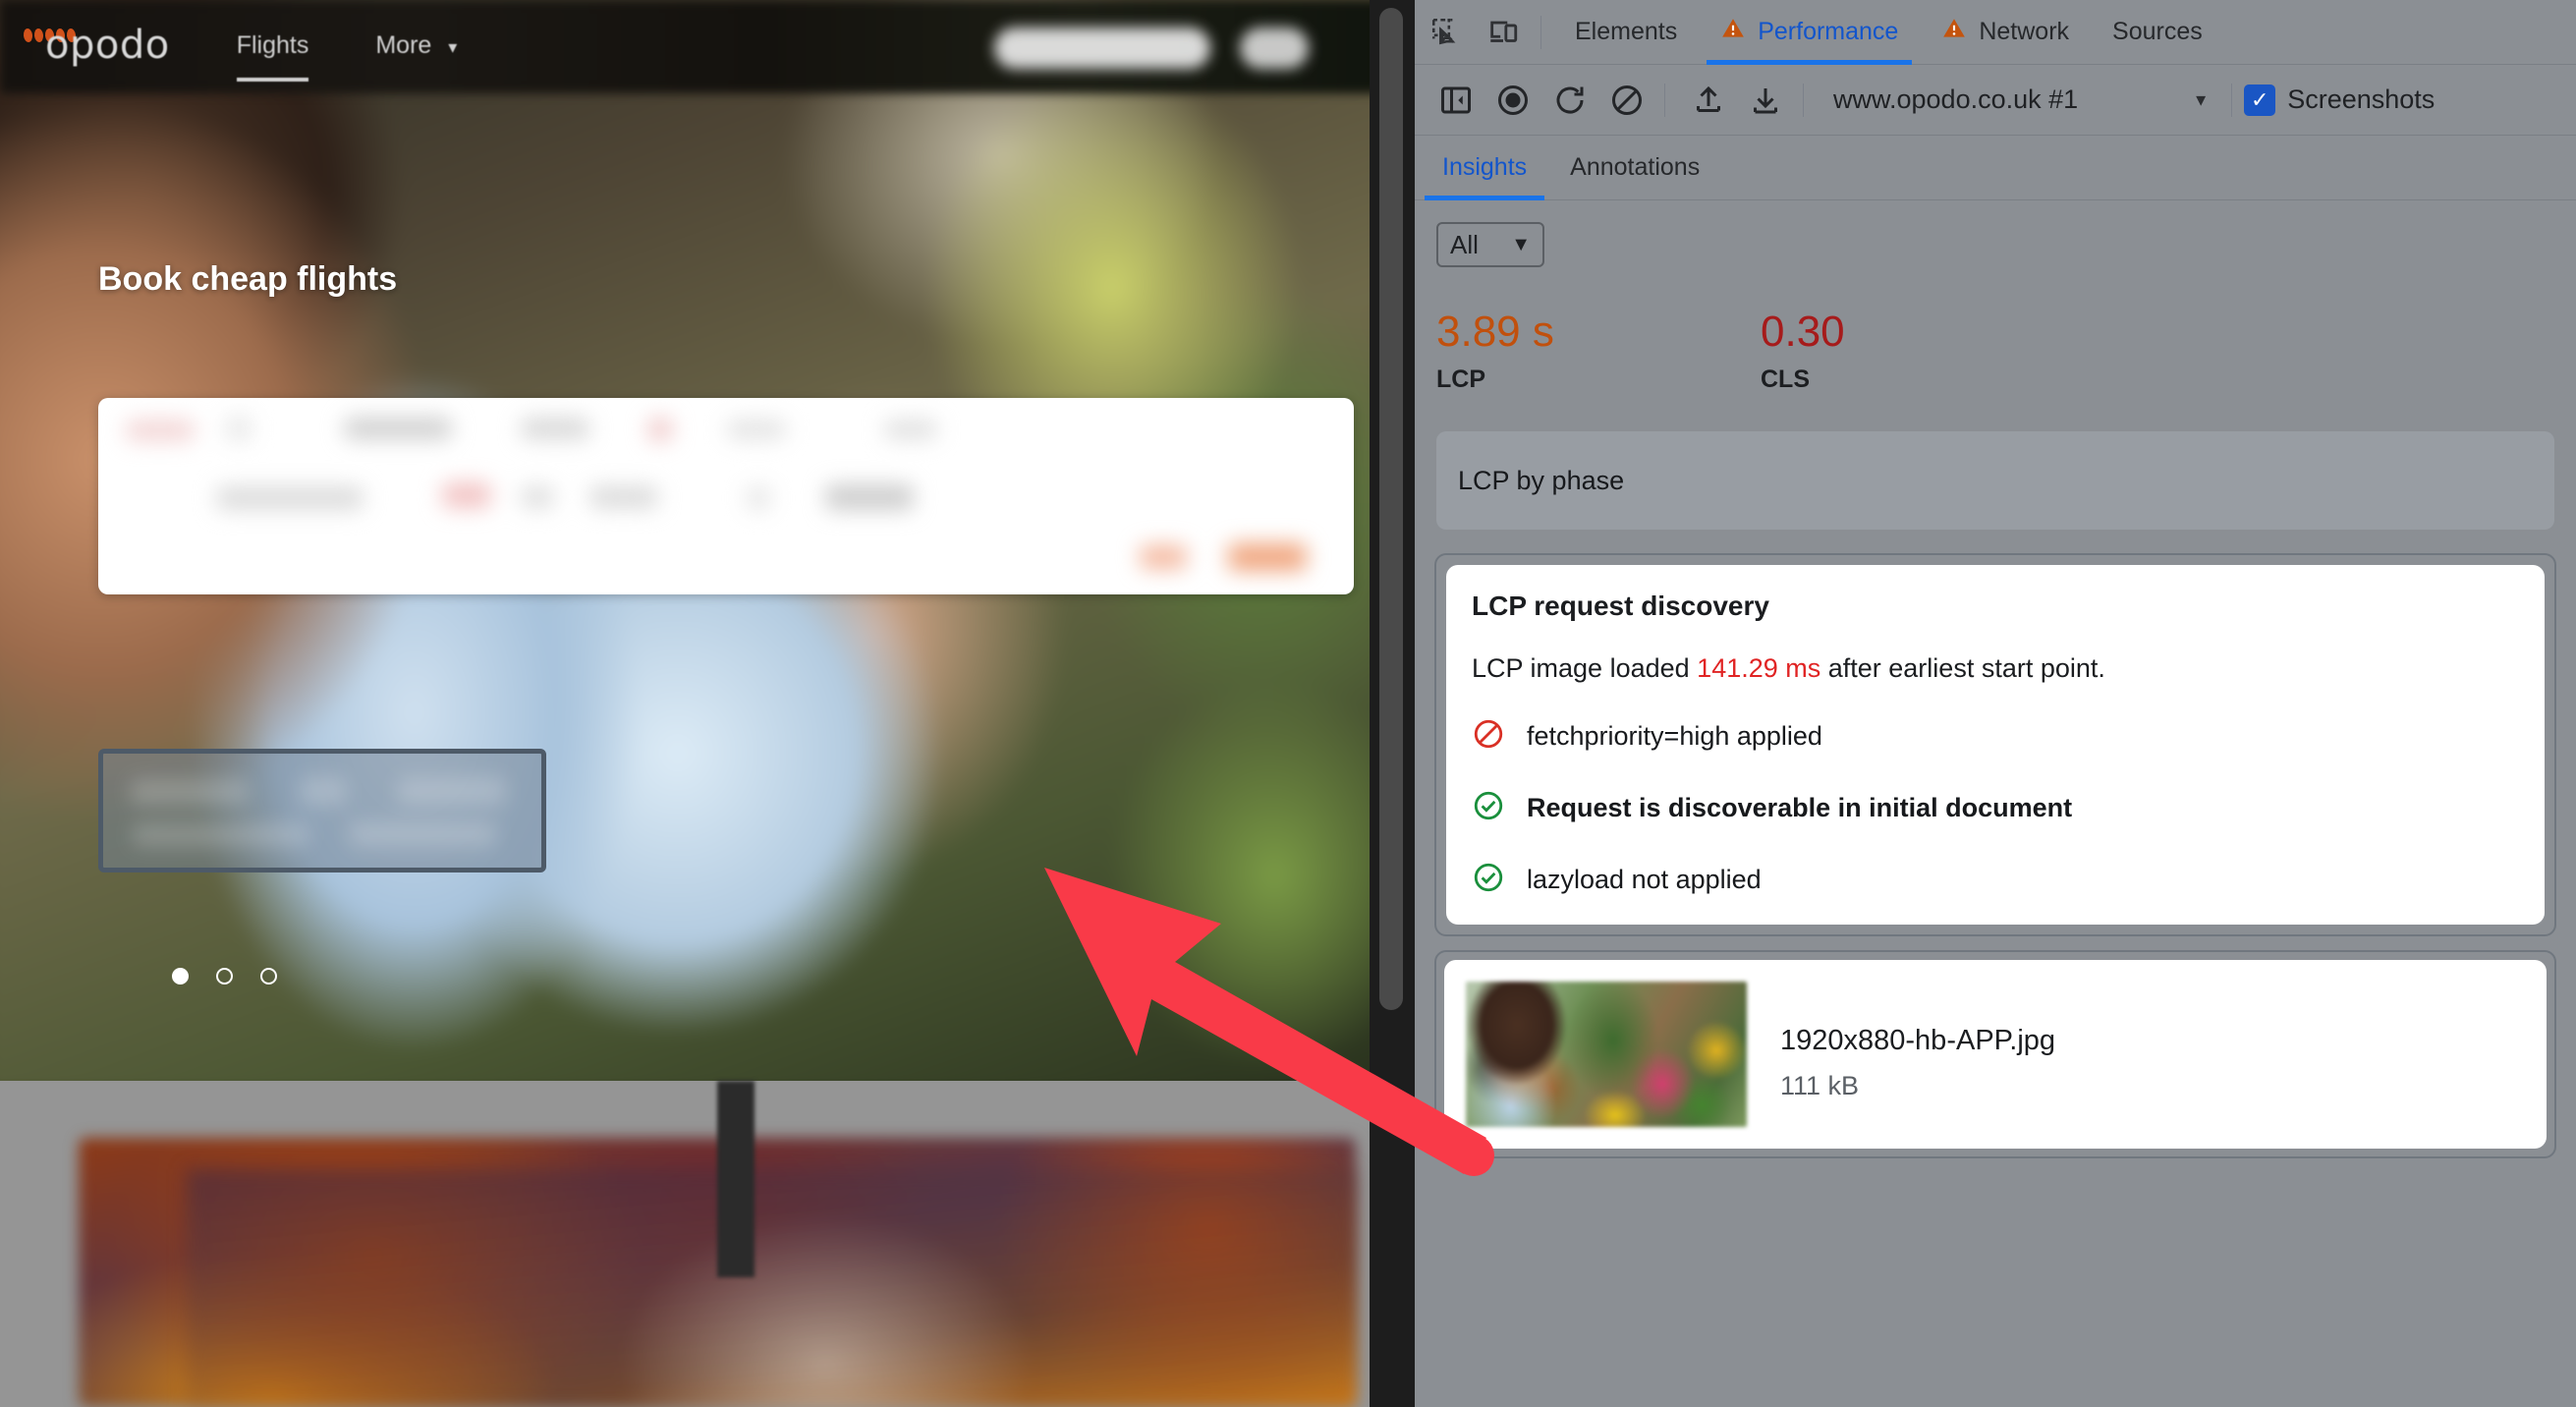  I want to click on search-widget-blurred-content, so click(726, 496).